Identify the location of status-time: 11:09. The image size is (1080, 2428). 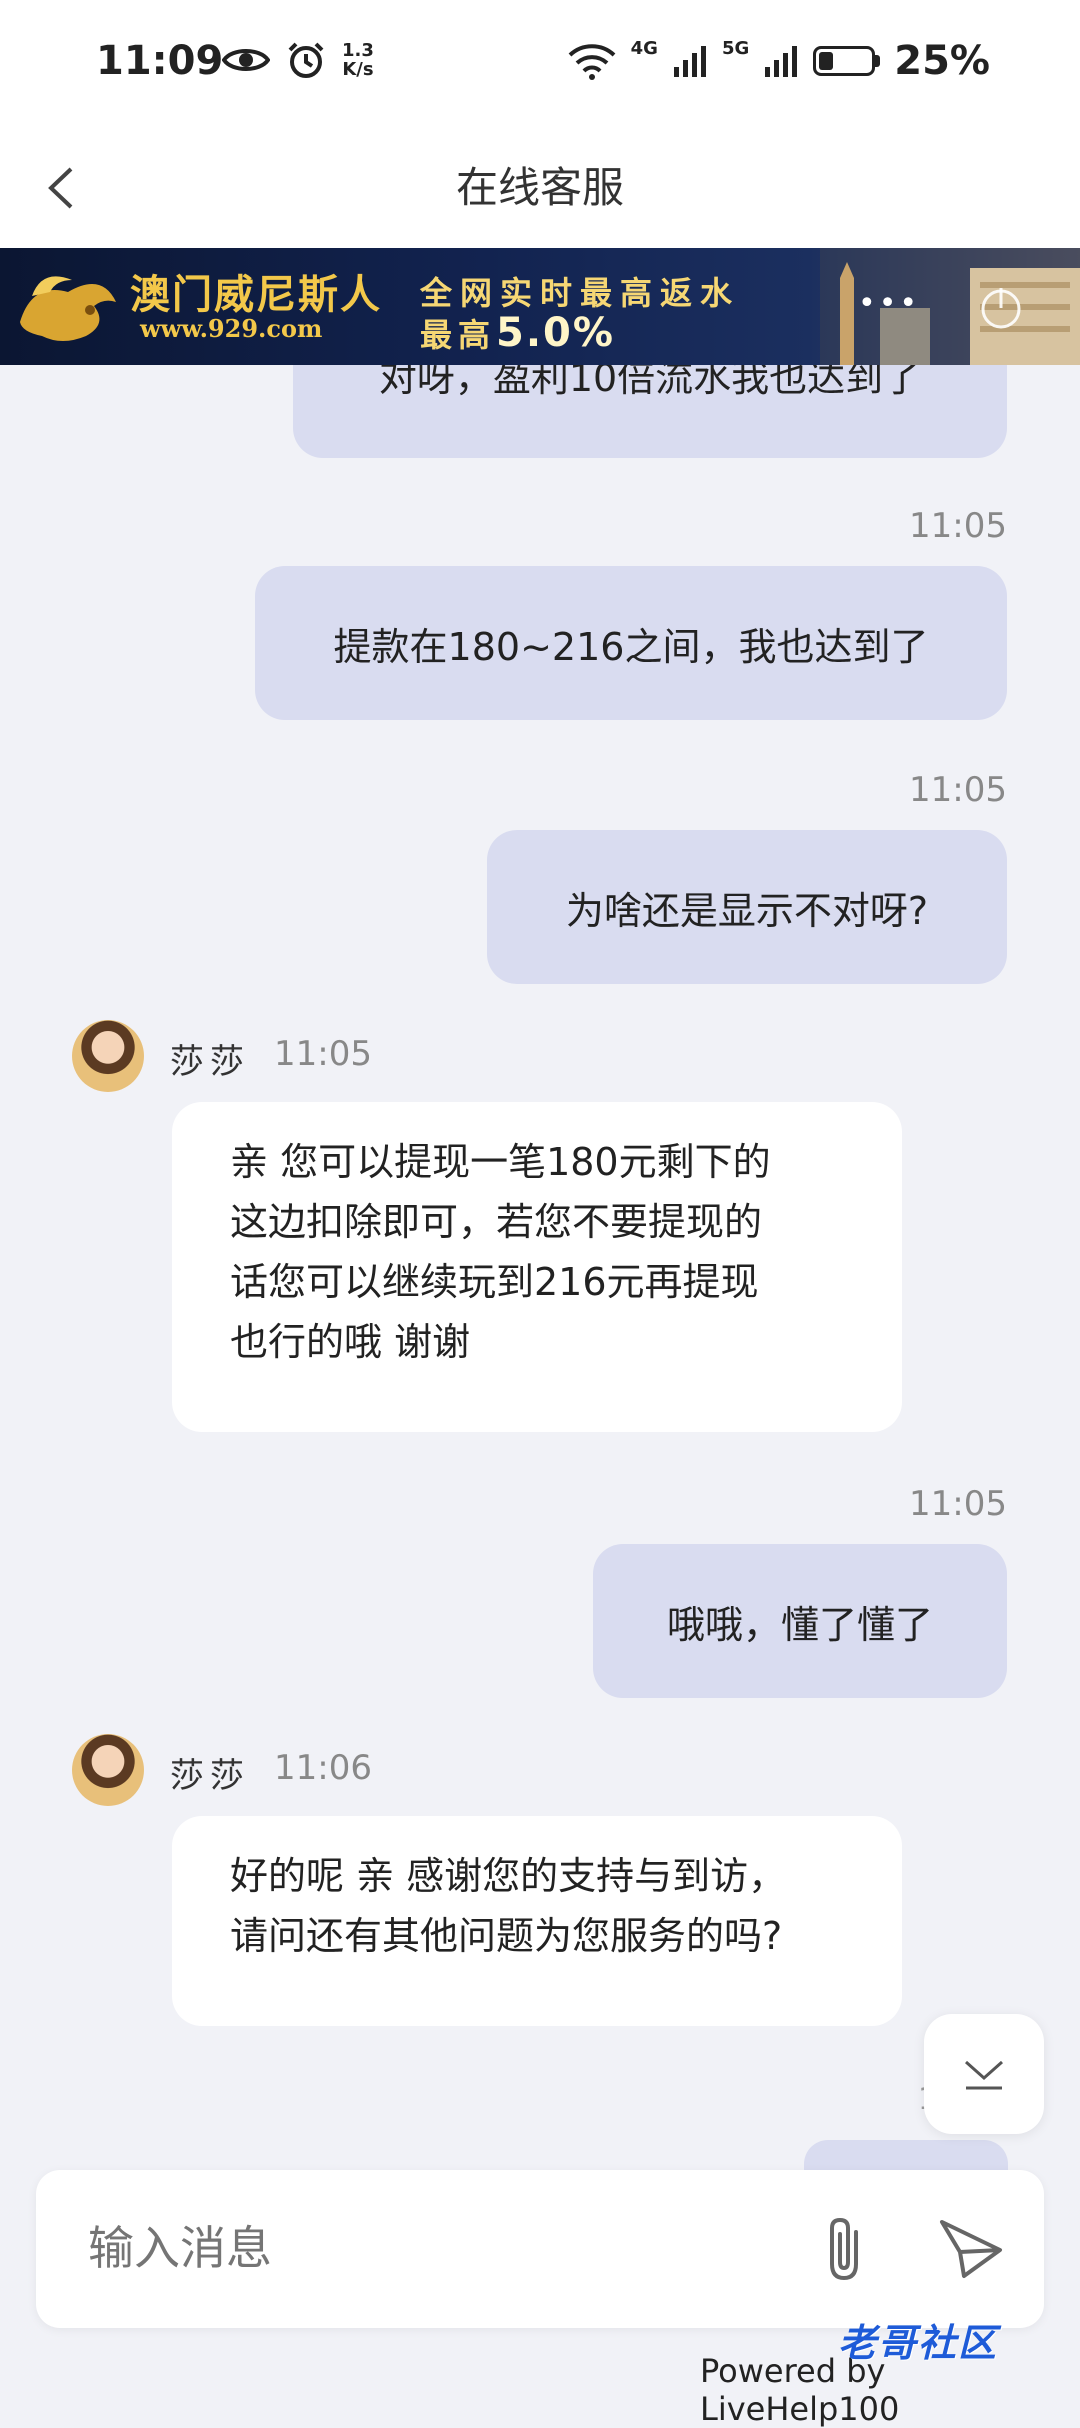
(160, 61).